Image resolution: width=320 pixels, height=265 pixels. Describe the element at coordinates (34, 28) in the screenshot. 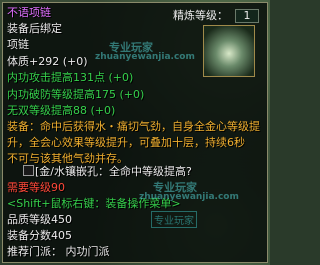

I see `bind-status: 装备后绑定` at that location.